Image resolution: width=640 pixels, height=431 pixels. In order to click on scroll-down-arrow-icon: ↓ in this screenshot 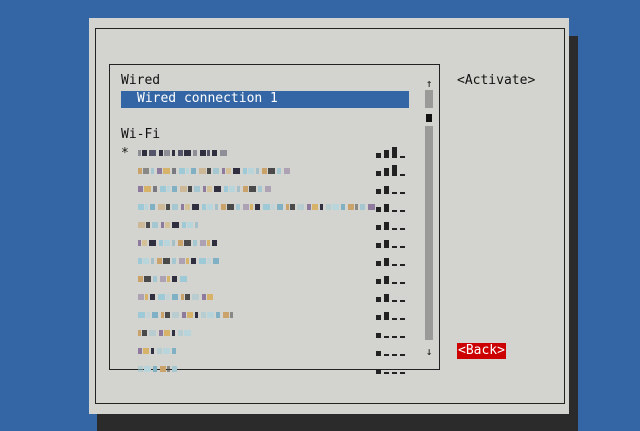, I will do `click(429, 352)`.